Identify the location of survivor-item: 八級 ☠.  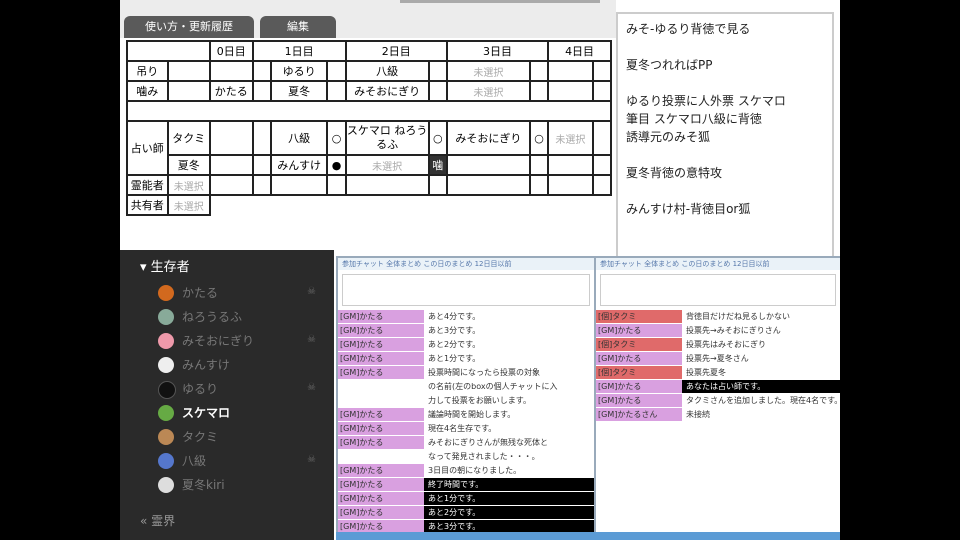
(243, 461).